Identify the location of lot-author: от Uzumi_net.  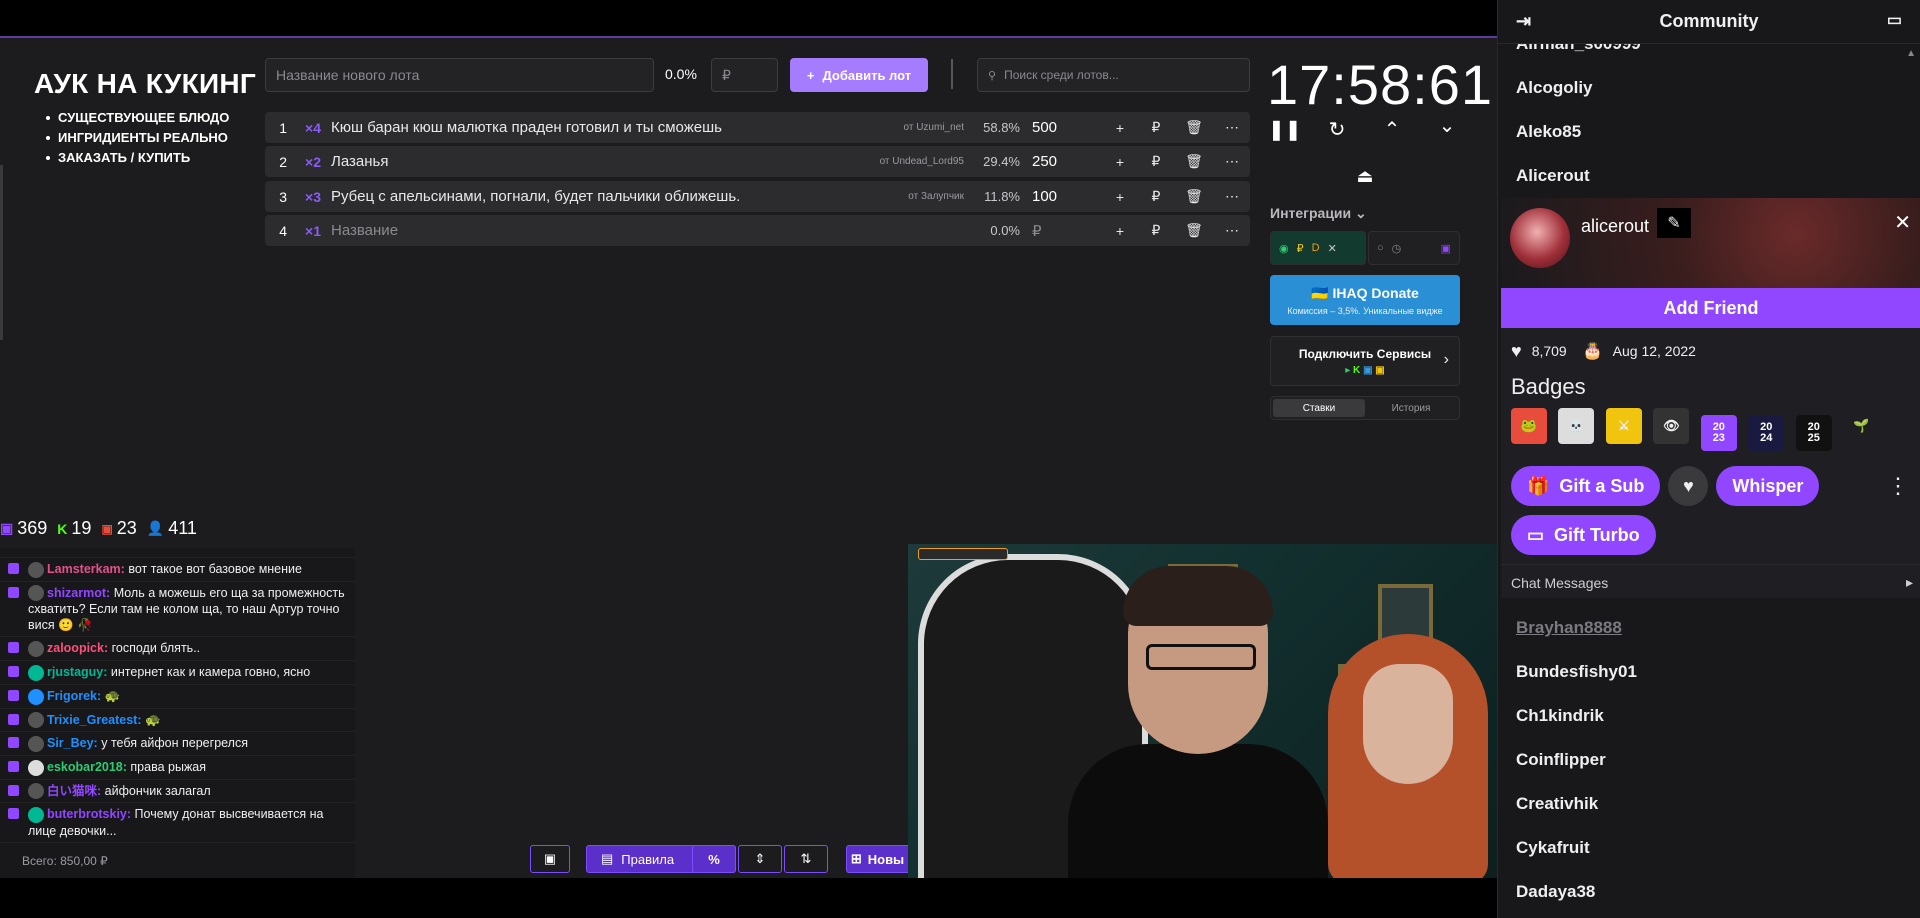
(934, 127).